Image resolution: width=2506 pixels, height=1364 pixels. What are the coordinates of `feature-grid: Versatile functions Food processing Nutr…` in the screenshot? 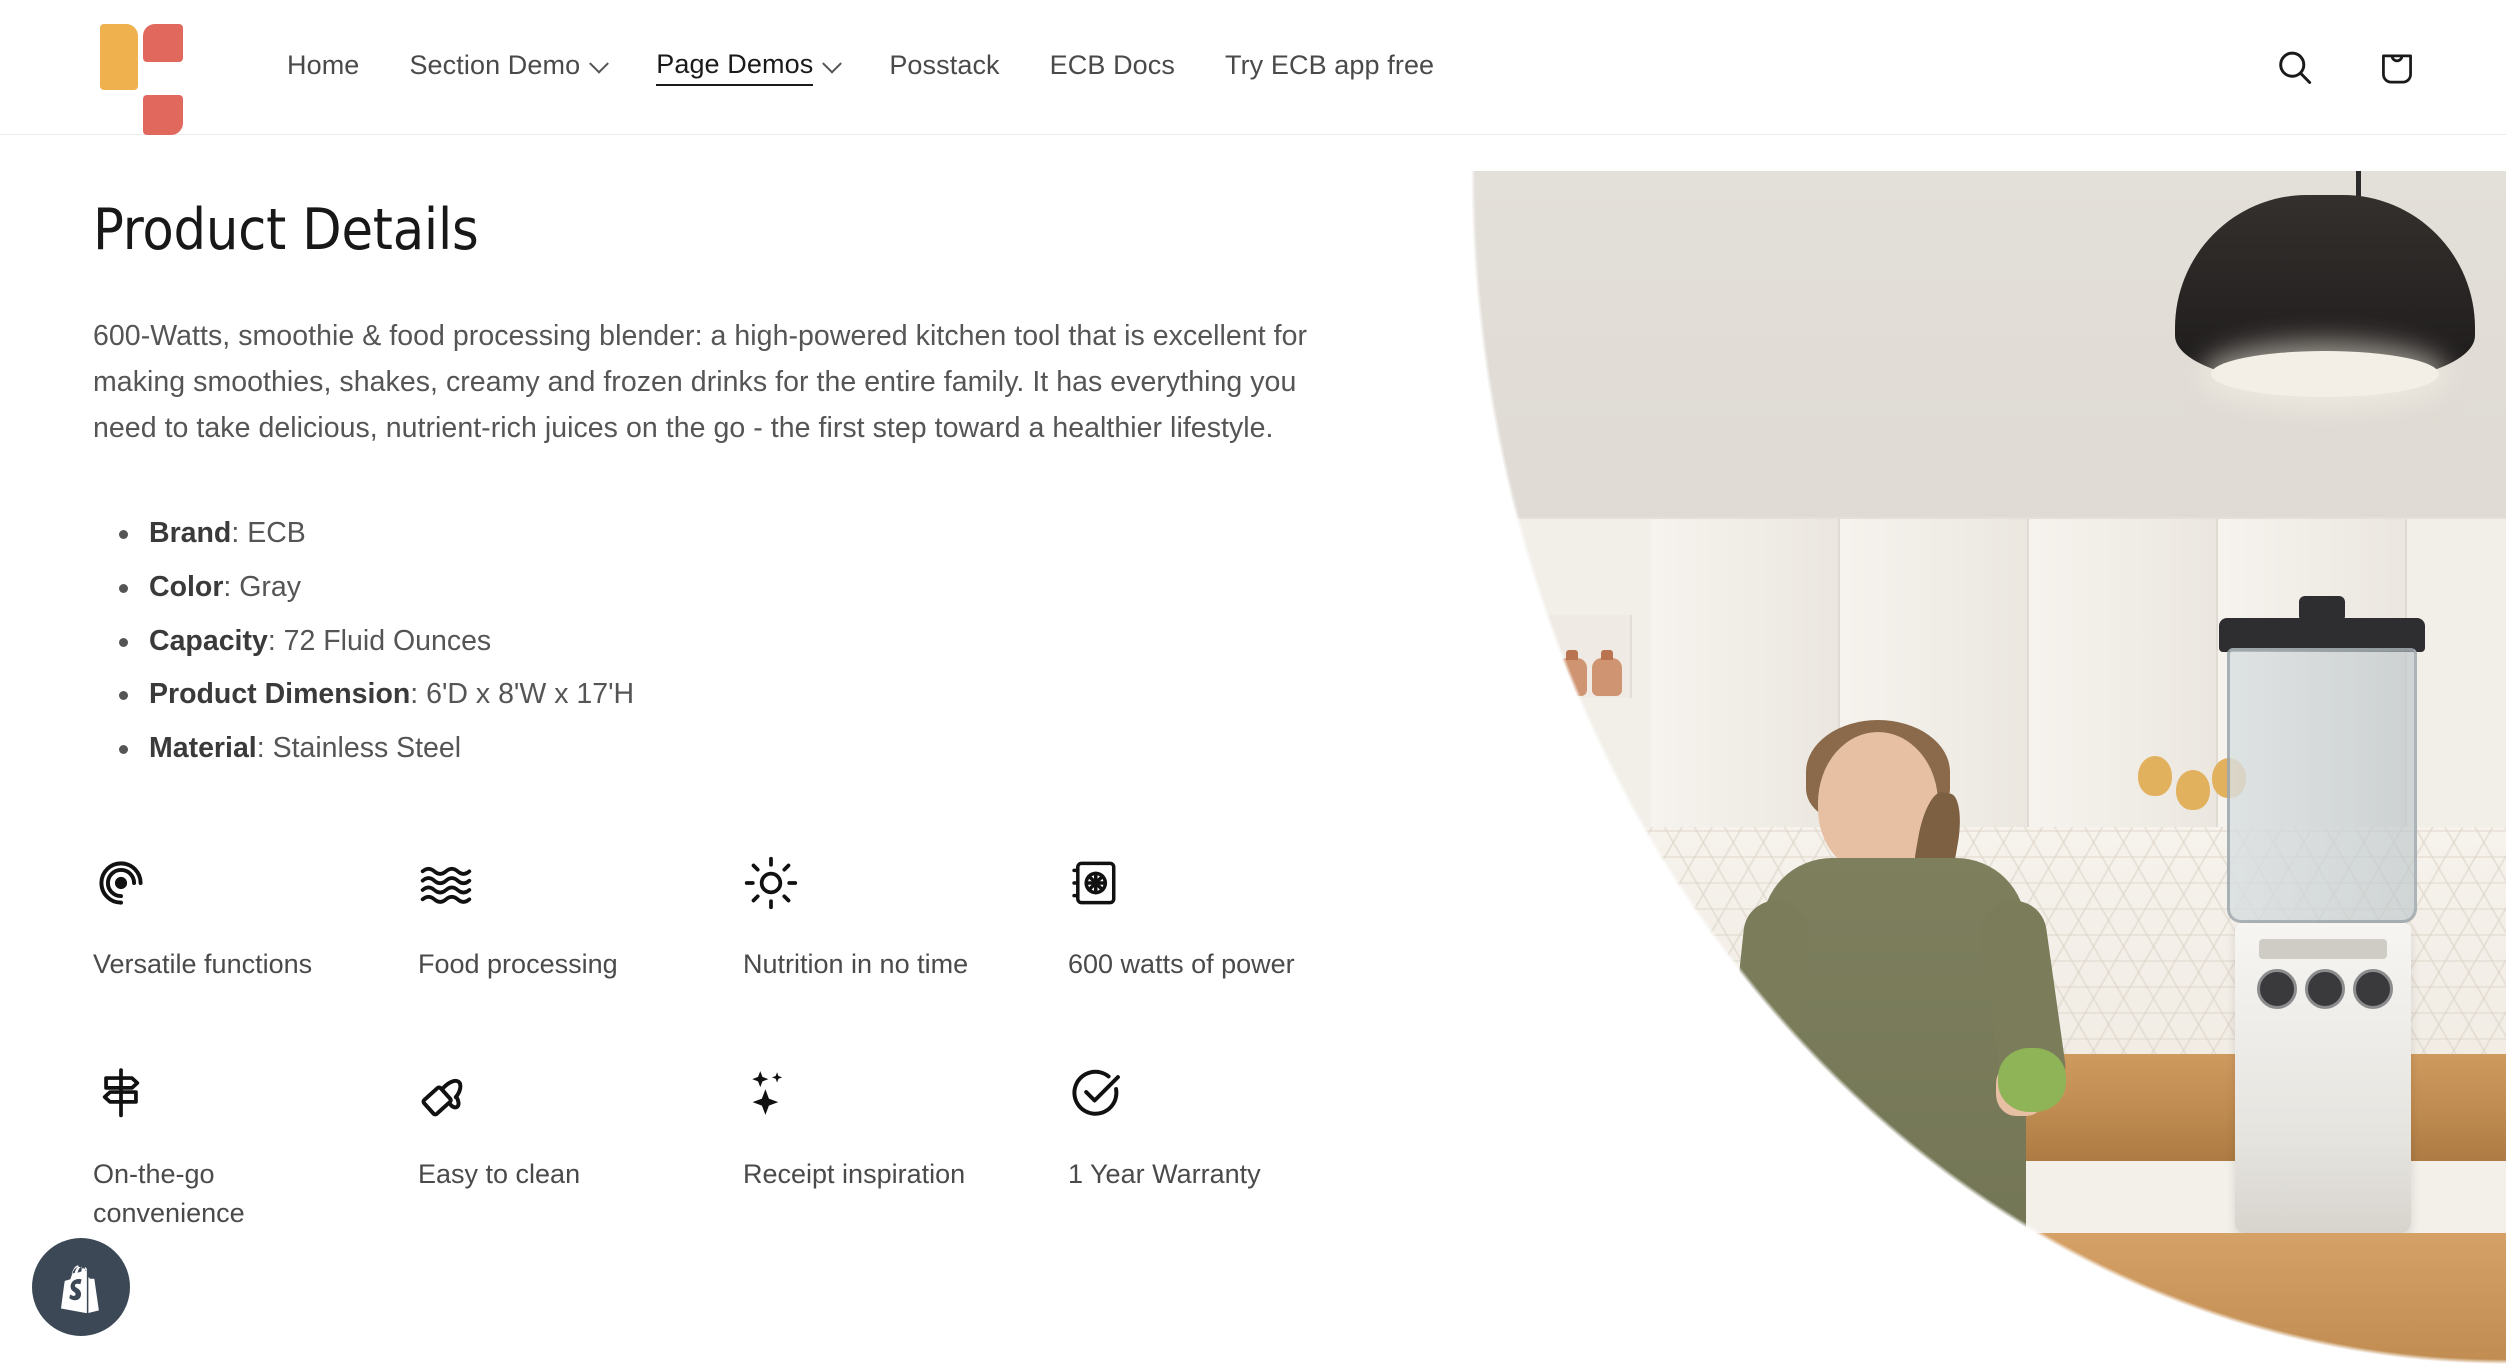 It's located at (763, 1043).